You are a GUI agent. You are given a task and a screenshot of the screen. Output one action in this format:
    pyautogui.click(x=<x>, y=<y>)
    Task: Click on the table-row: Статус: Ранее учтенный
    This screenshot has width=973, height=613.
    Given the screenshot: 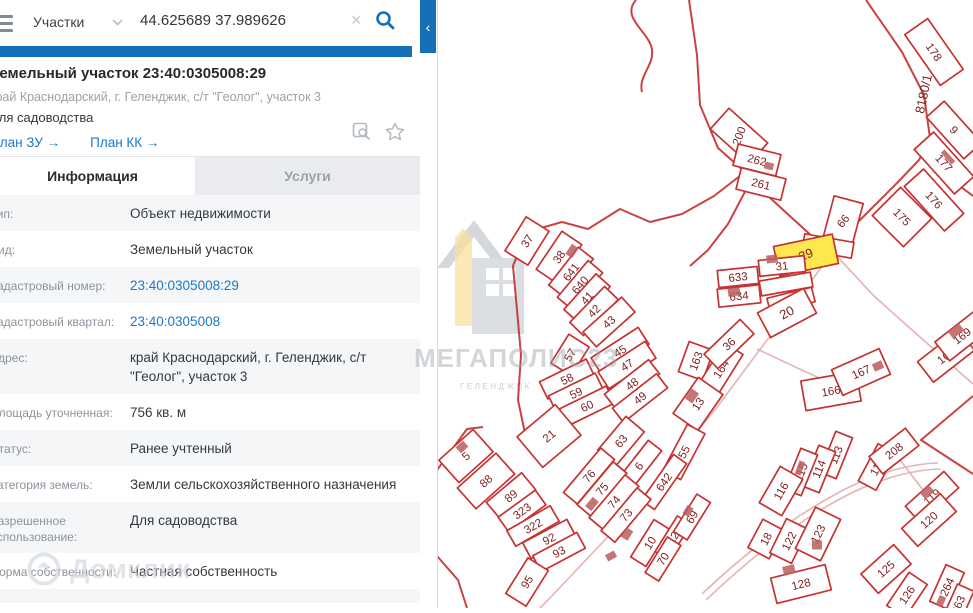 What is the action you would take?
    pyautogui.click(x=210, y=448)
    